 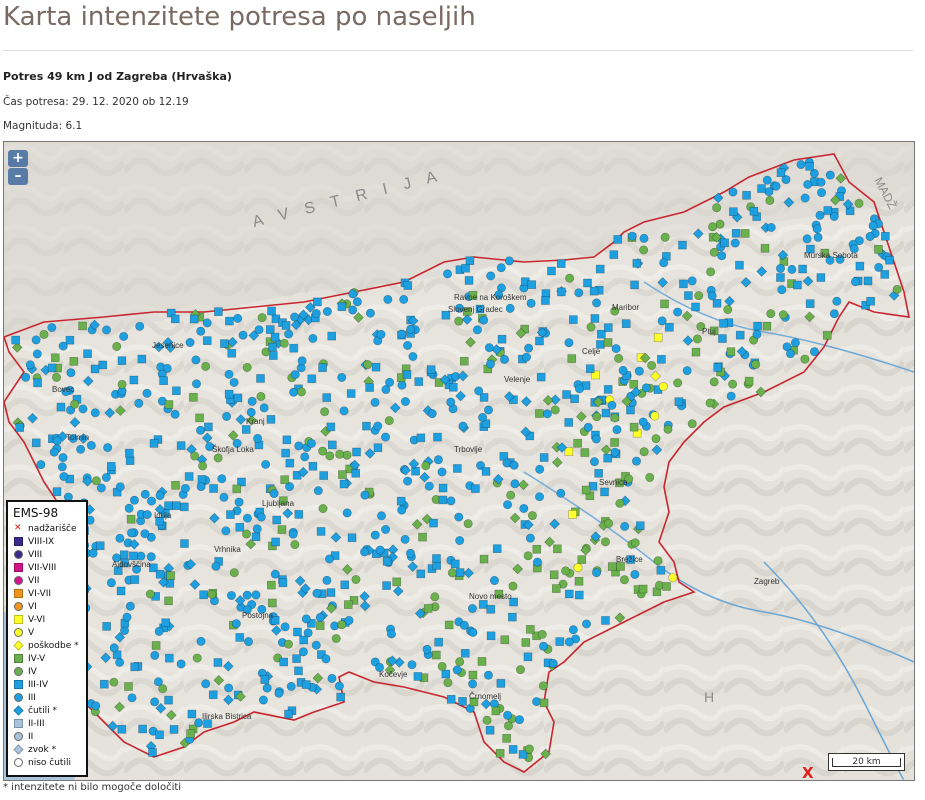 I want to click on city-label: Brežice, so click(x=629, y=559).